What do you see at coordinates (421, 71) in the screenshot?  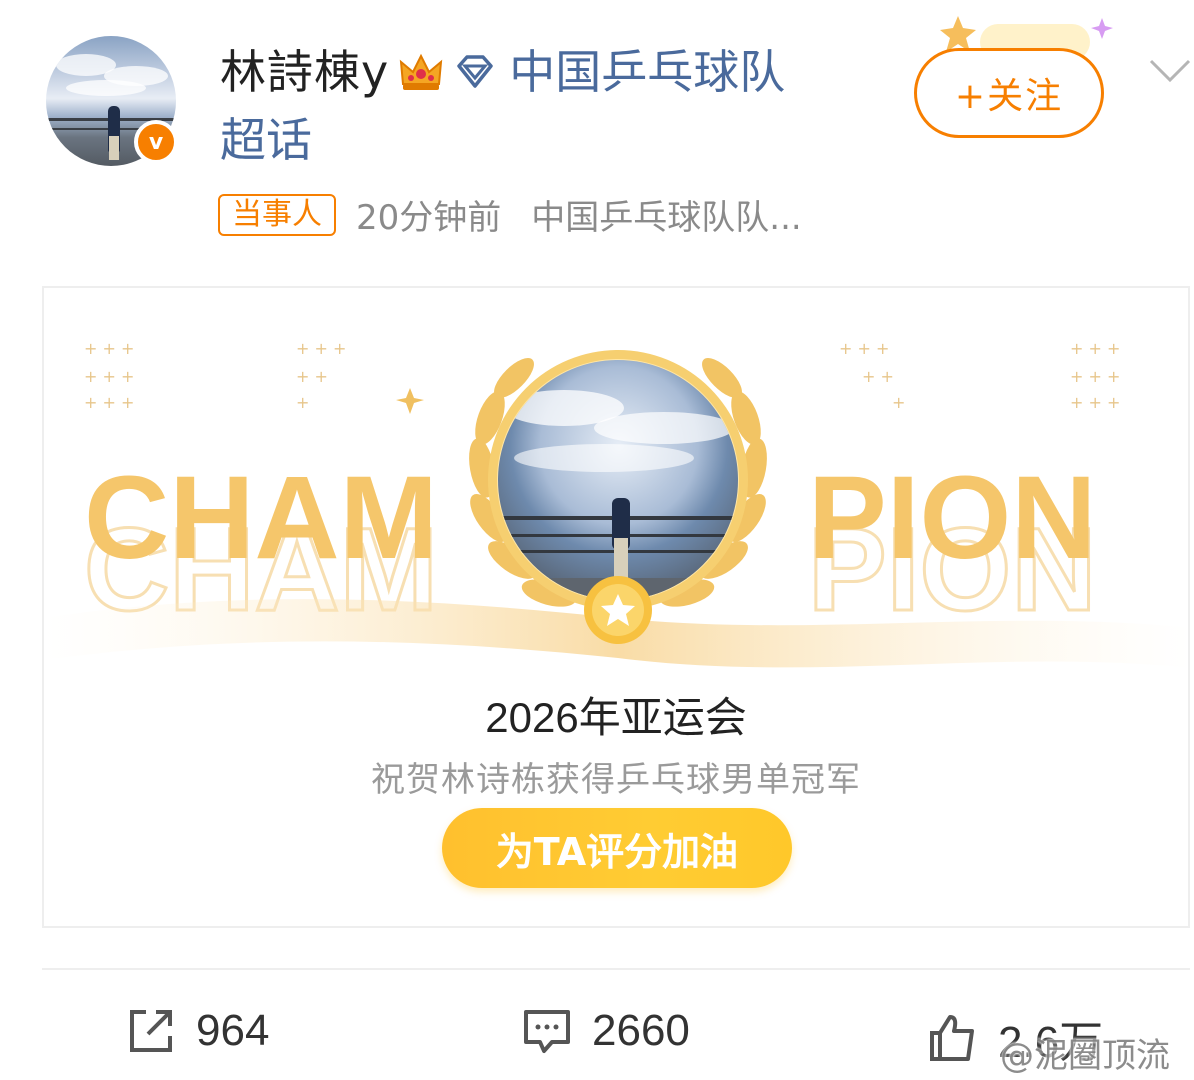 I see `crown-icon` at bounding box center [421, 71].